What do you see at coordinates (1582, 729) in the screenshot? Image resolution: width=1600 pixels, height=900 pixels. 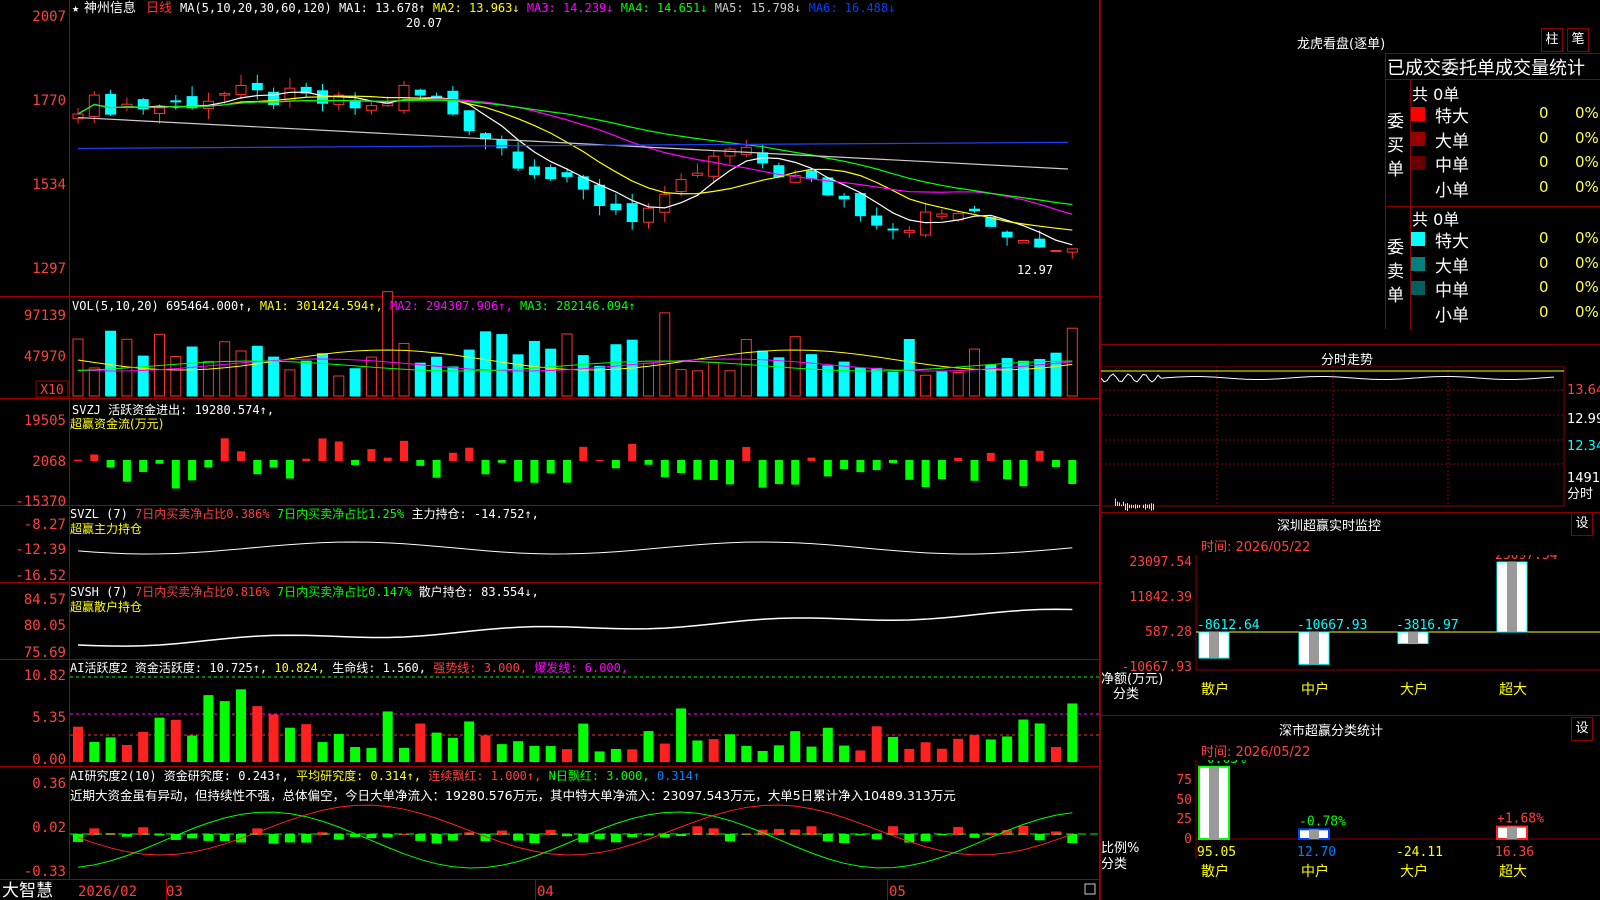 I see `sz-class-settings-button: 设` at bounding box center [1582, 729].